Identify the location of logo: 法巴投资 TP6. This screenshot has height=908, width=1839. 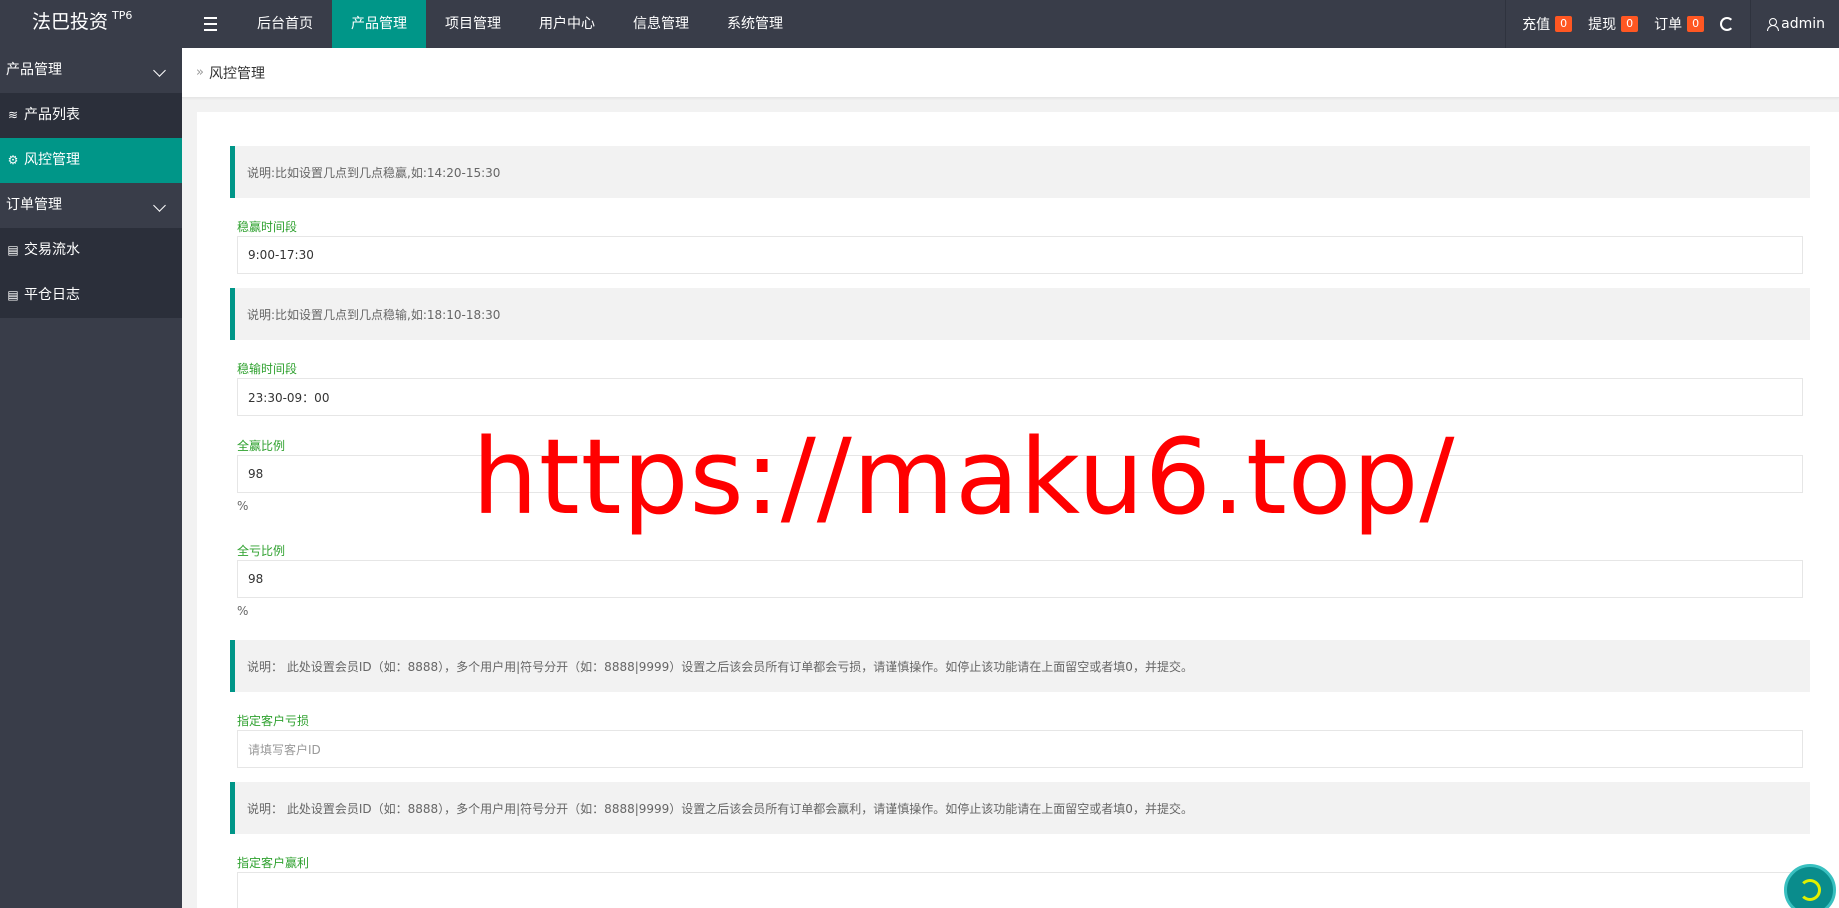
(91, 24).